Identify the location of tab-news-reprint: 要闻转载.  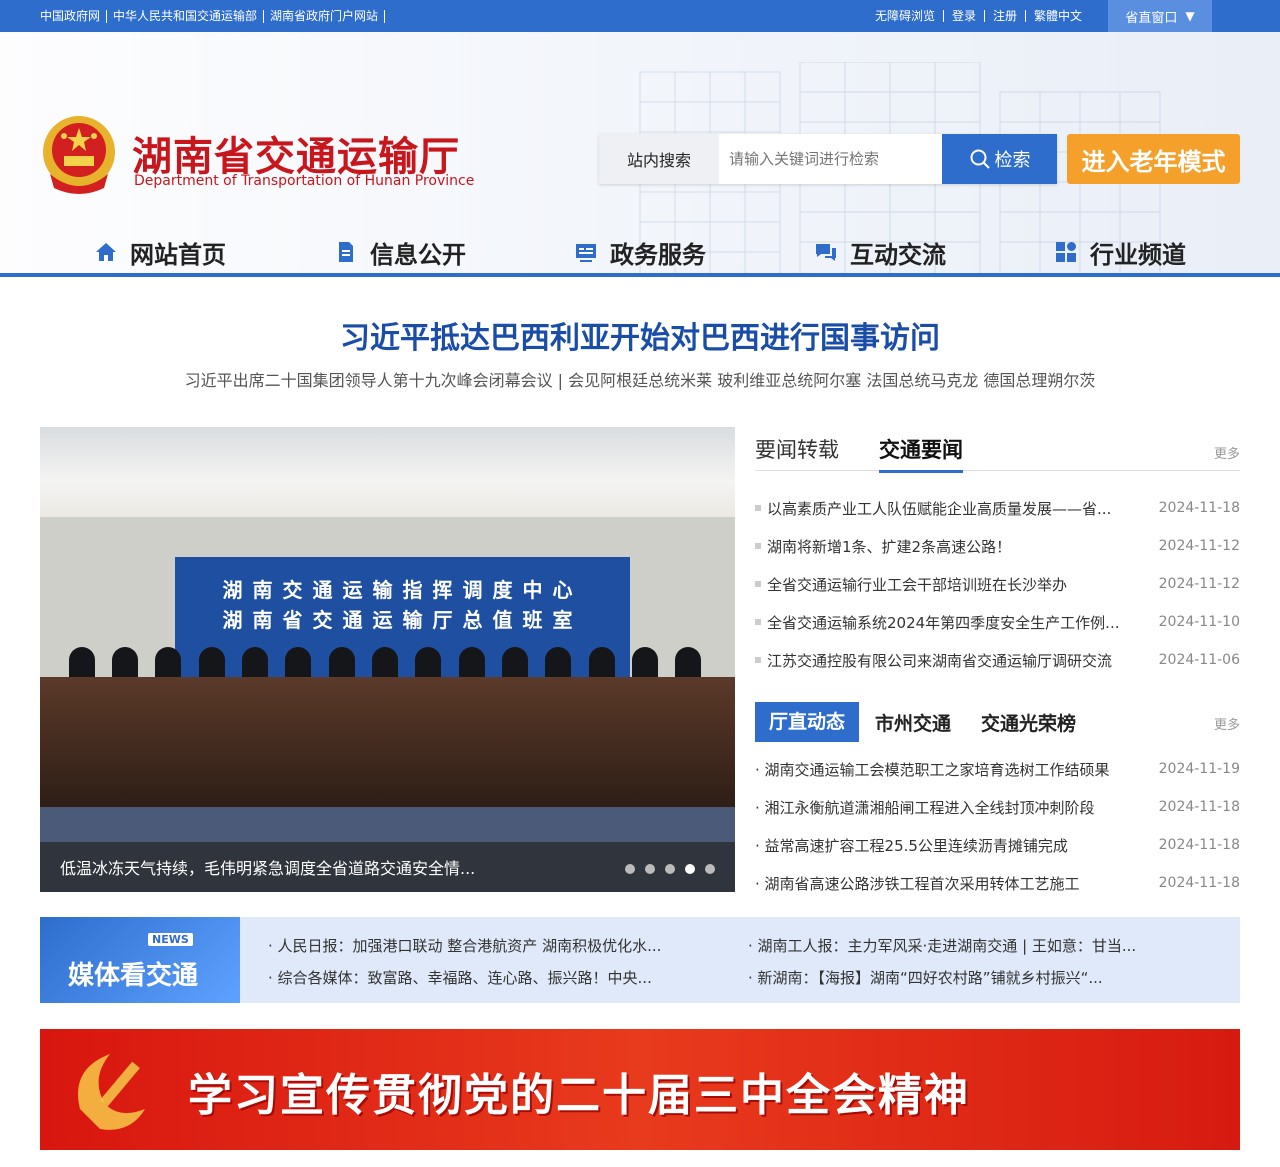
(797, 449).